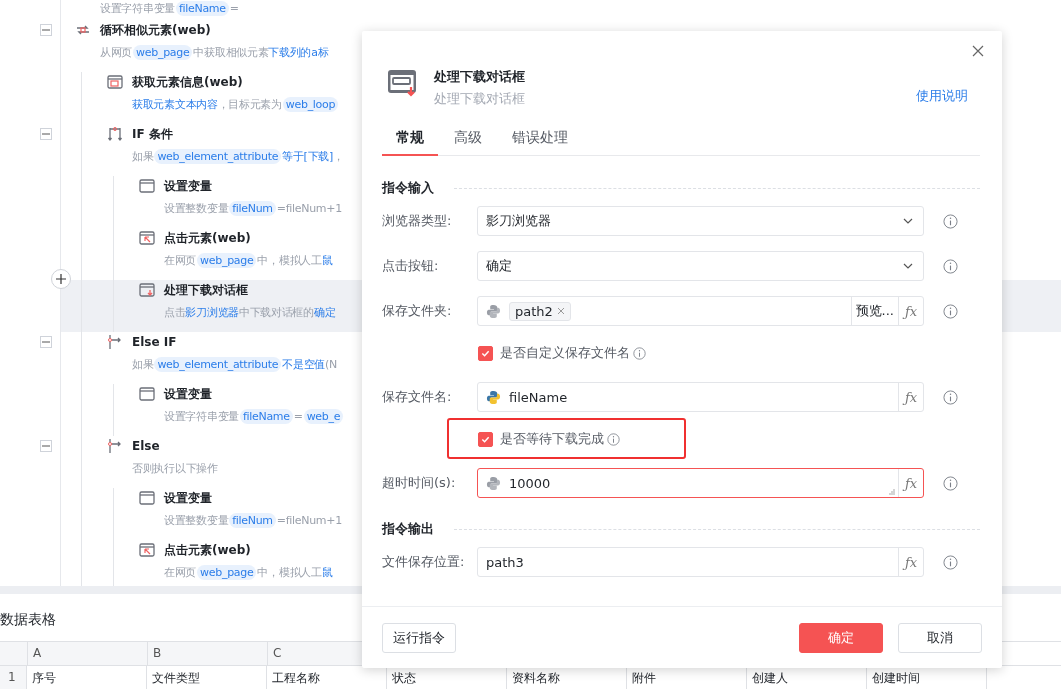  What do you see at coordinates (154, 342) in the screenshot?
I see `step-title: Else IF` at bounding box center [154, 342].